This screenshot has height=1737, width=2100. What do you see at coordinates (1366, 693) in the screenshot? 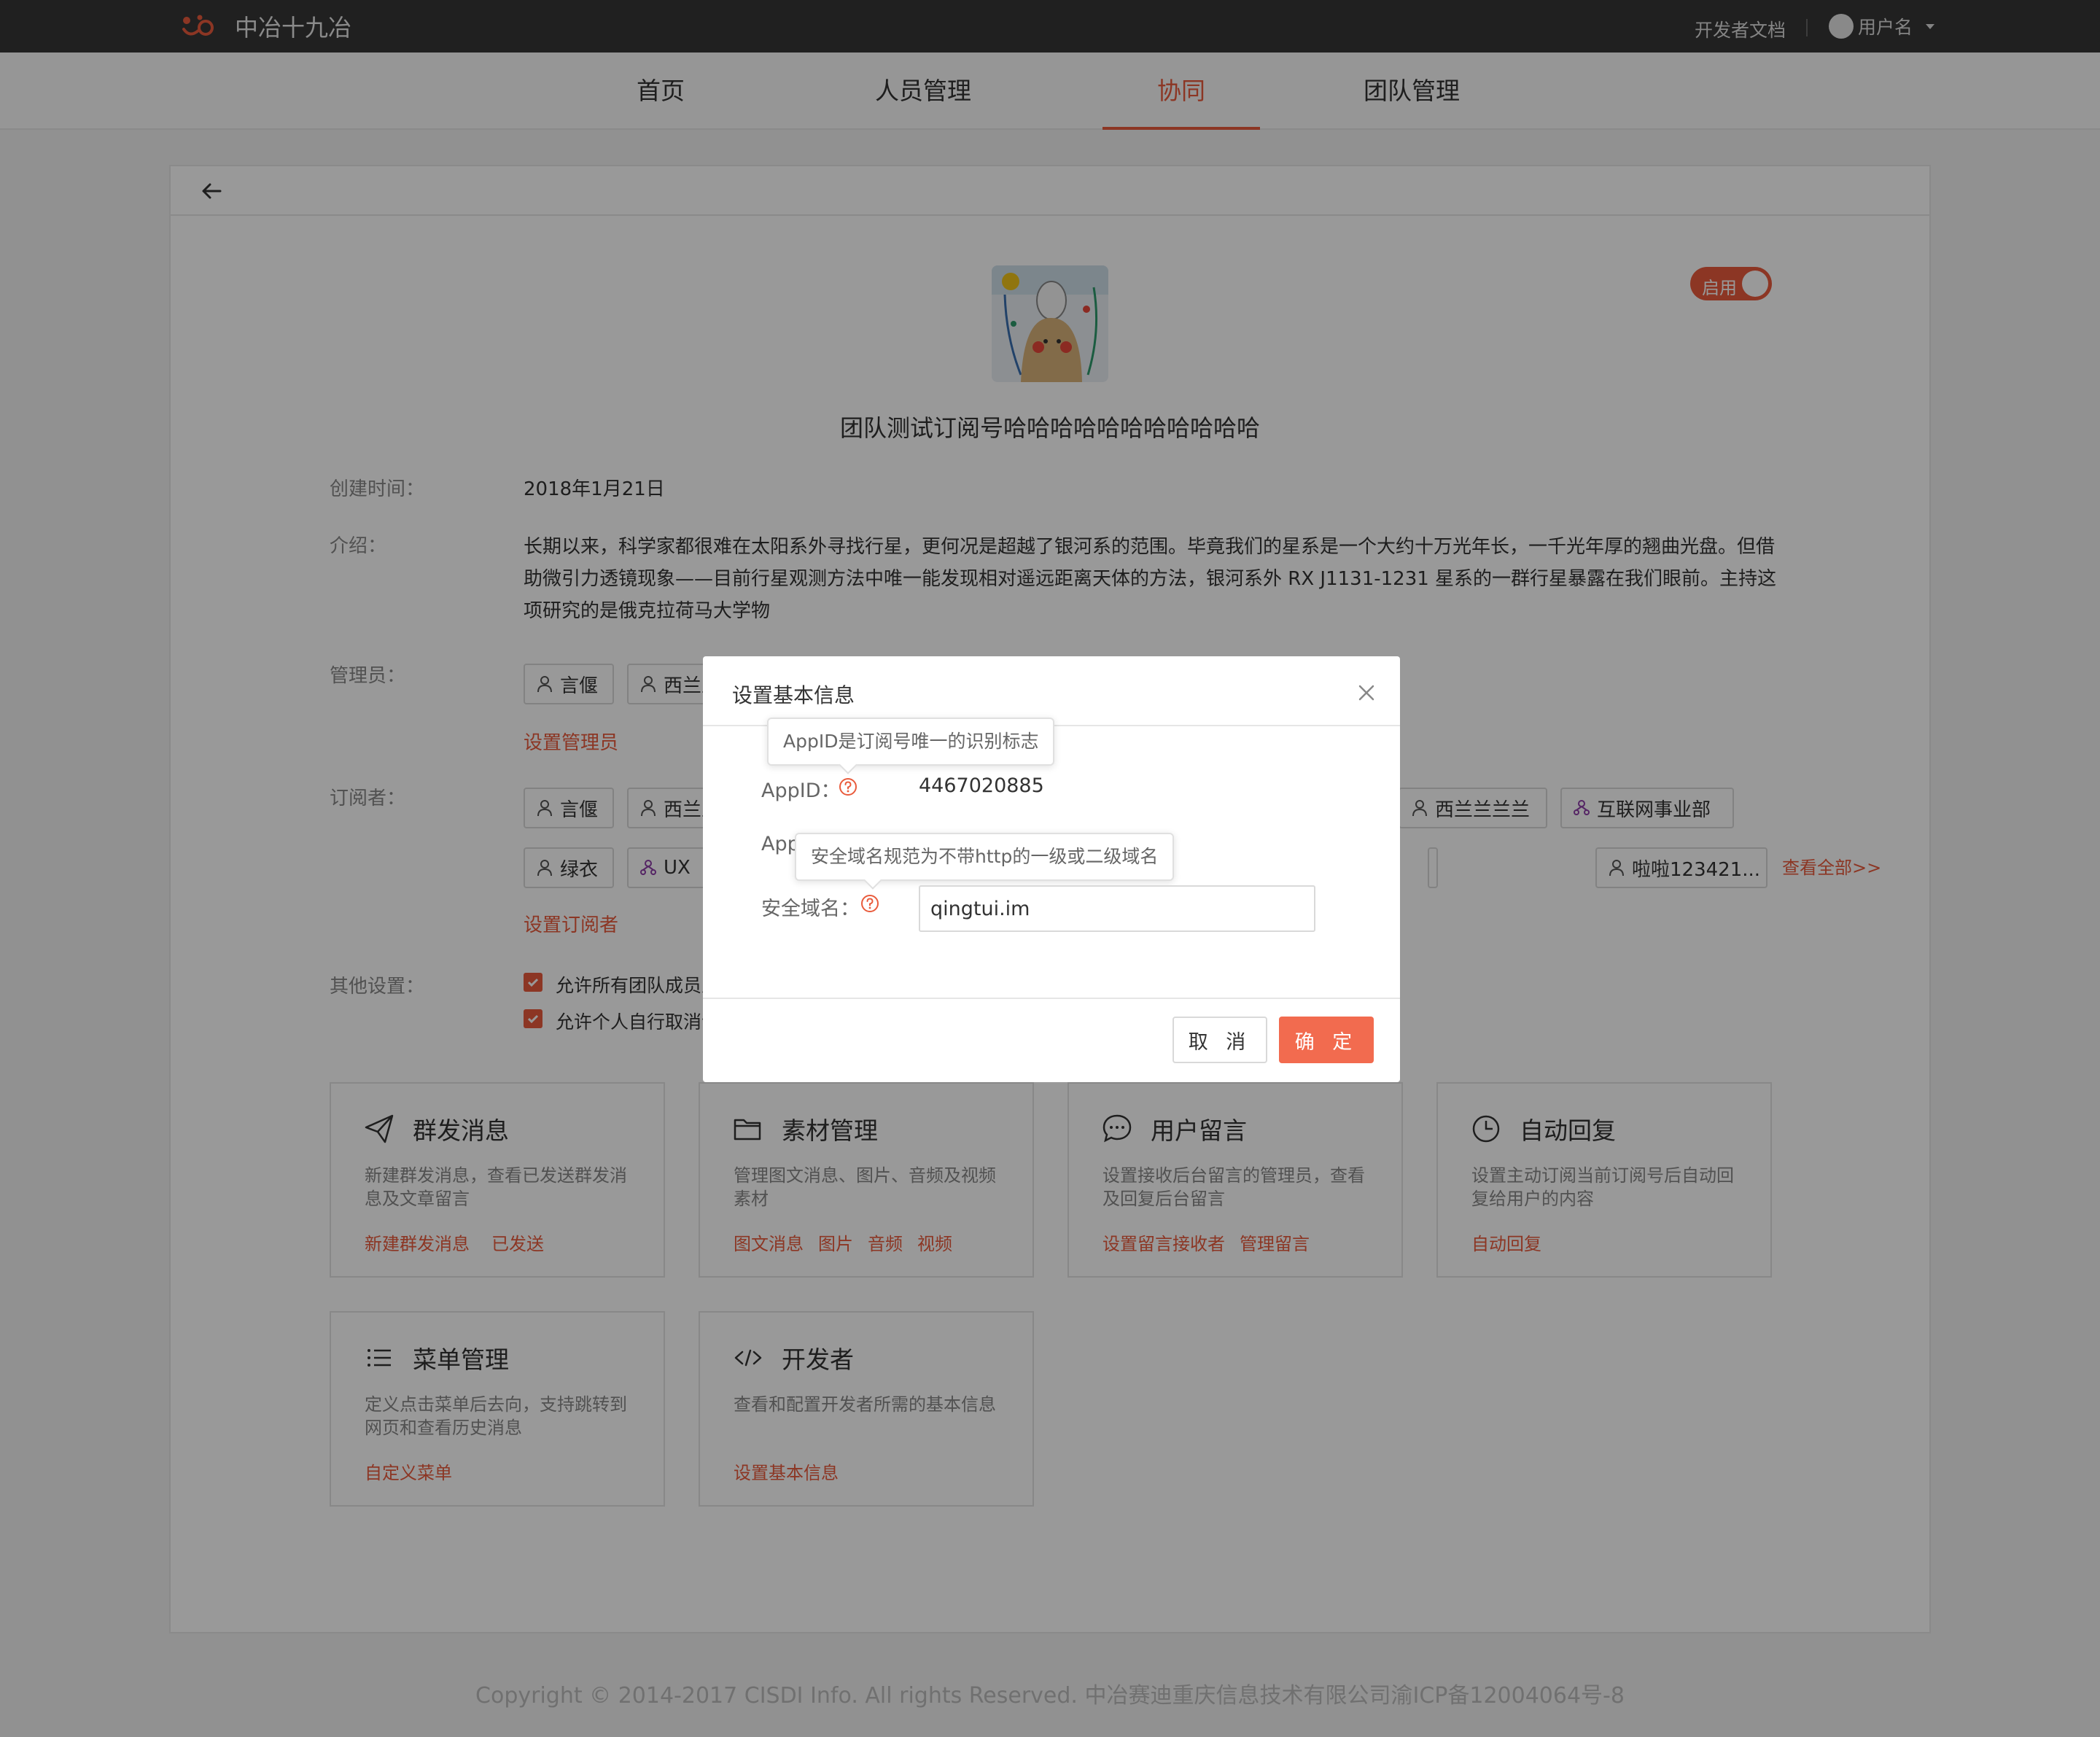
I see `close-icon` at bounding box center [1366, 693].